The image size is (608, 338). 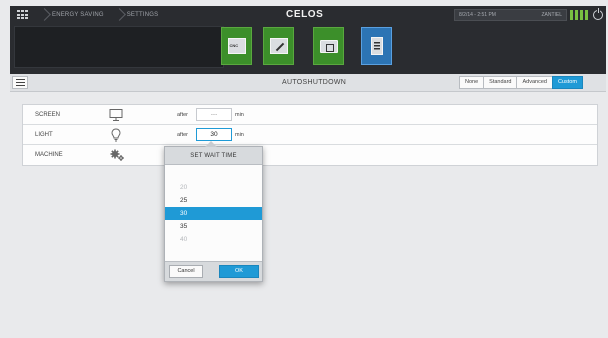 What do you see at coordinates (500, 82) in the screenshot?
I see `mode-standard-button: Standard` at bounding box center [500, 82].